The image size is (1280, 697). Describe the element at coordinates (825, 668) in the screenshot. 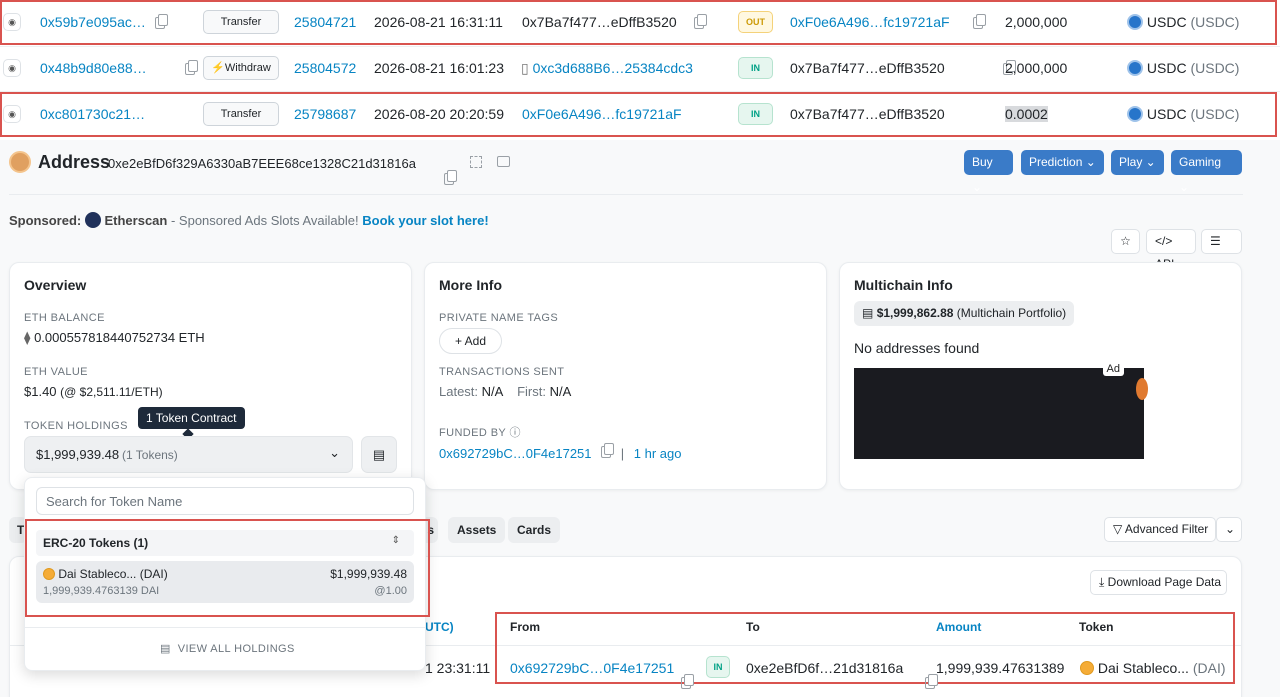

I see `row-to: 0xe2eBfD6f…21d31816a` at that location.